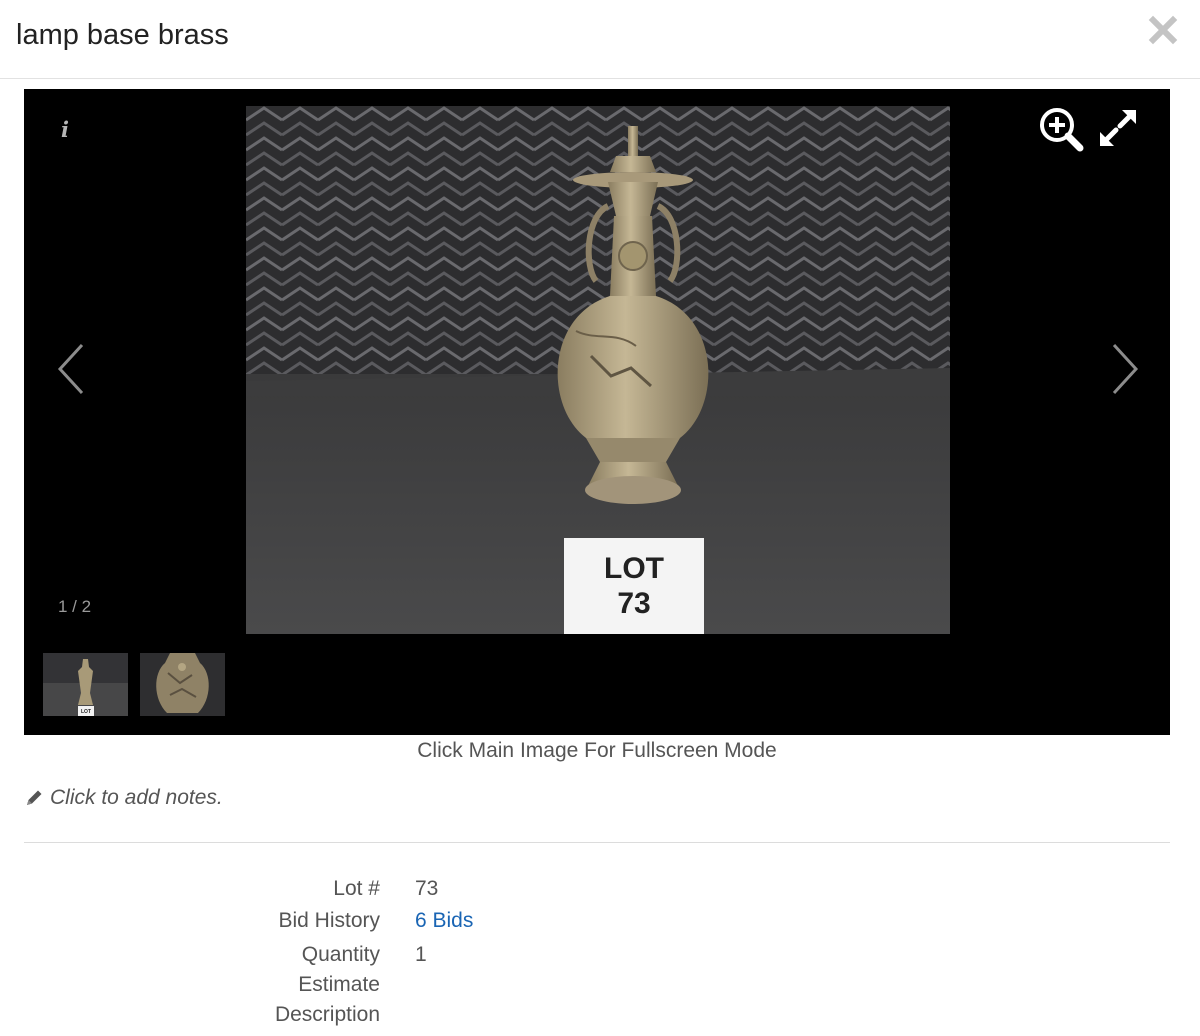 The height and width of the screenshot is (1036, 1200). I want to click on estimate-label: Estimate, so click(339, 984).